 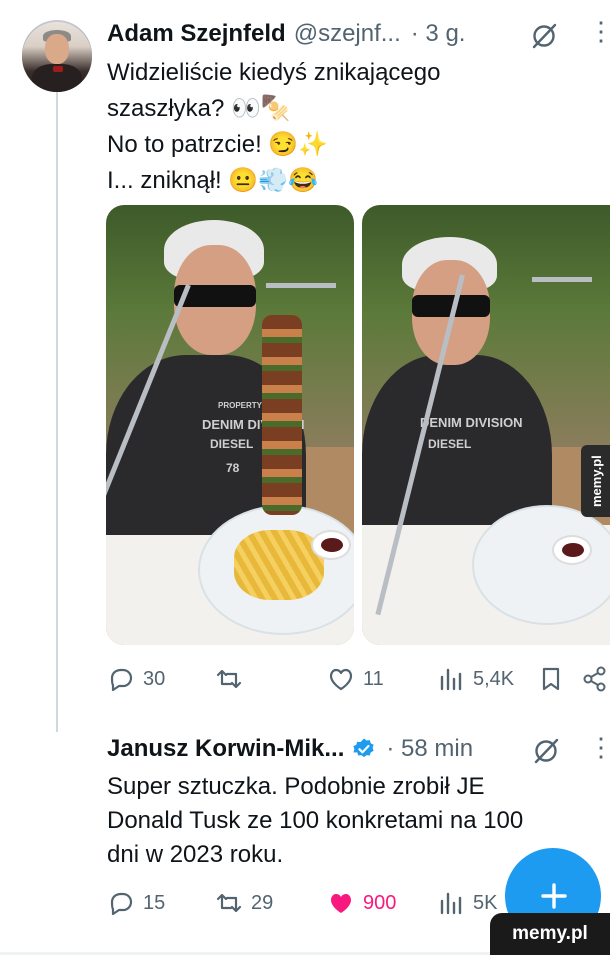 I want to click on share-icon, so click(x=594, y=679).